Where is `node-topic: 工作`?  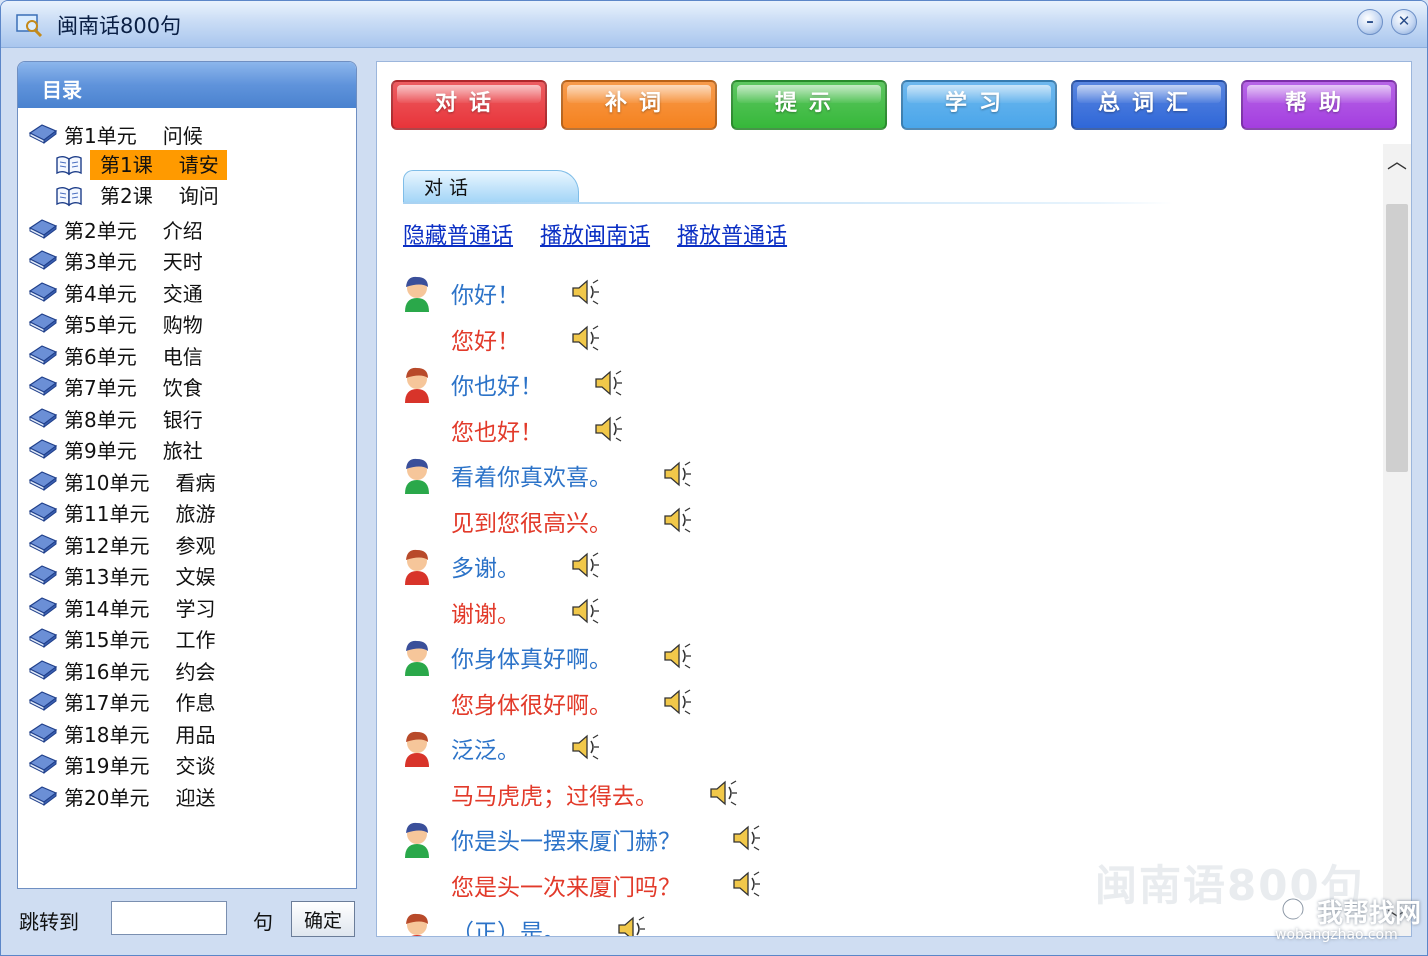
node-topic: 工作 is located at coordinates (195, 640).